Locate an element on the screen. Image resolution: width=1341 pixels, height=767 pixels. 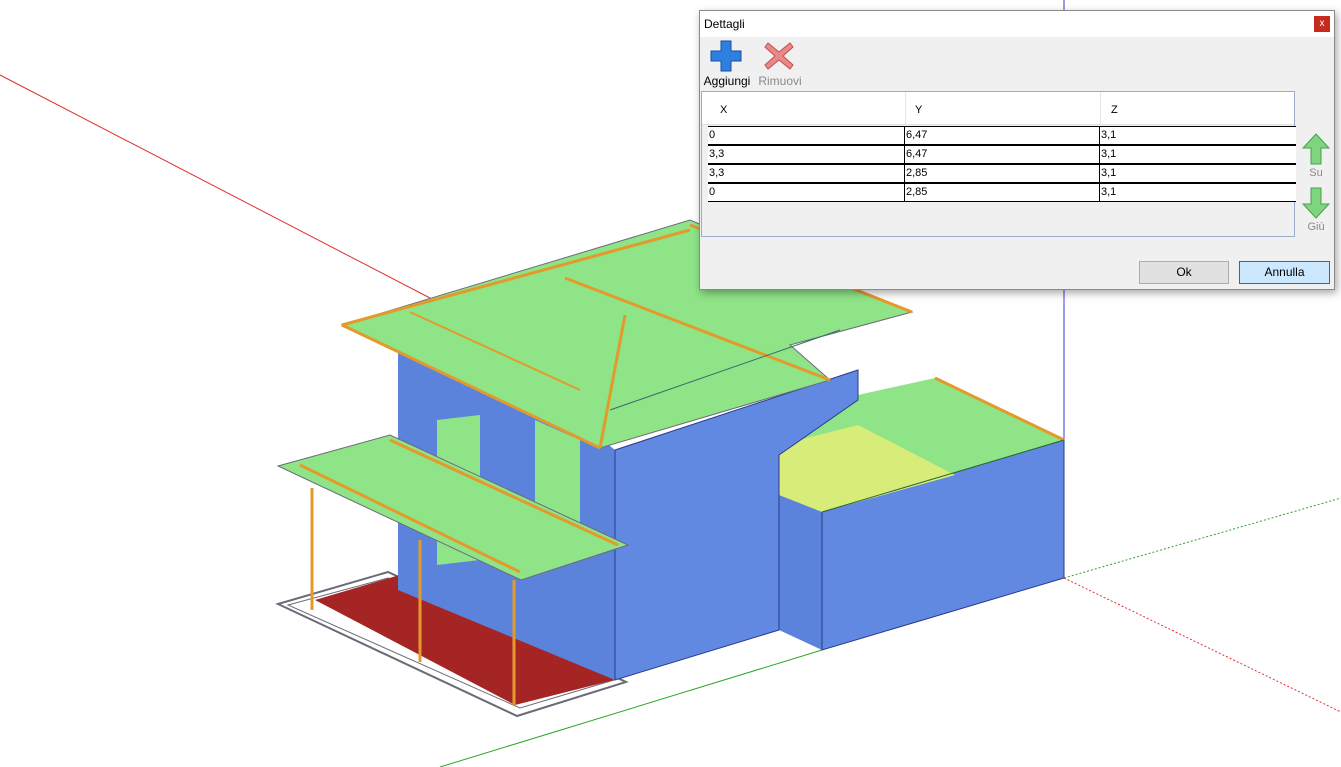
plus-icon is located at coordinates (726, 56).